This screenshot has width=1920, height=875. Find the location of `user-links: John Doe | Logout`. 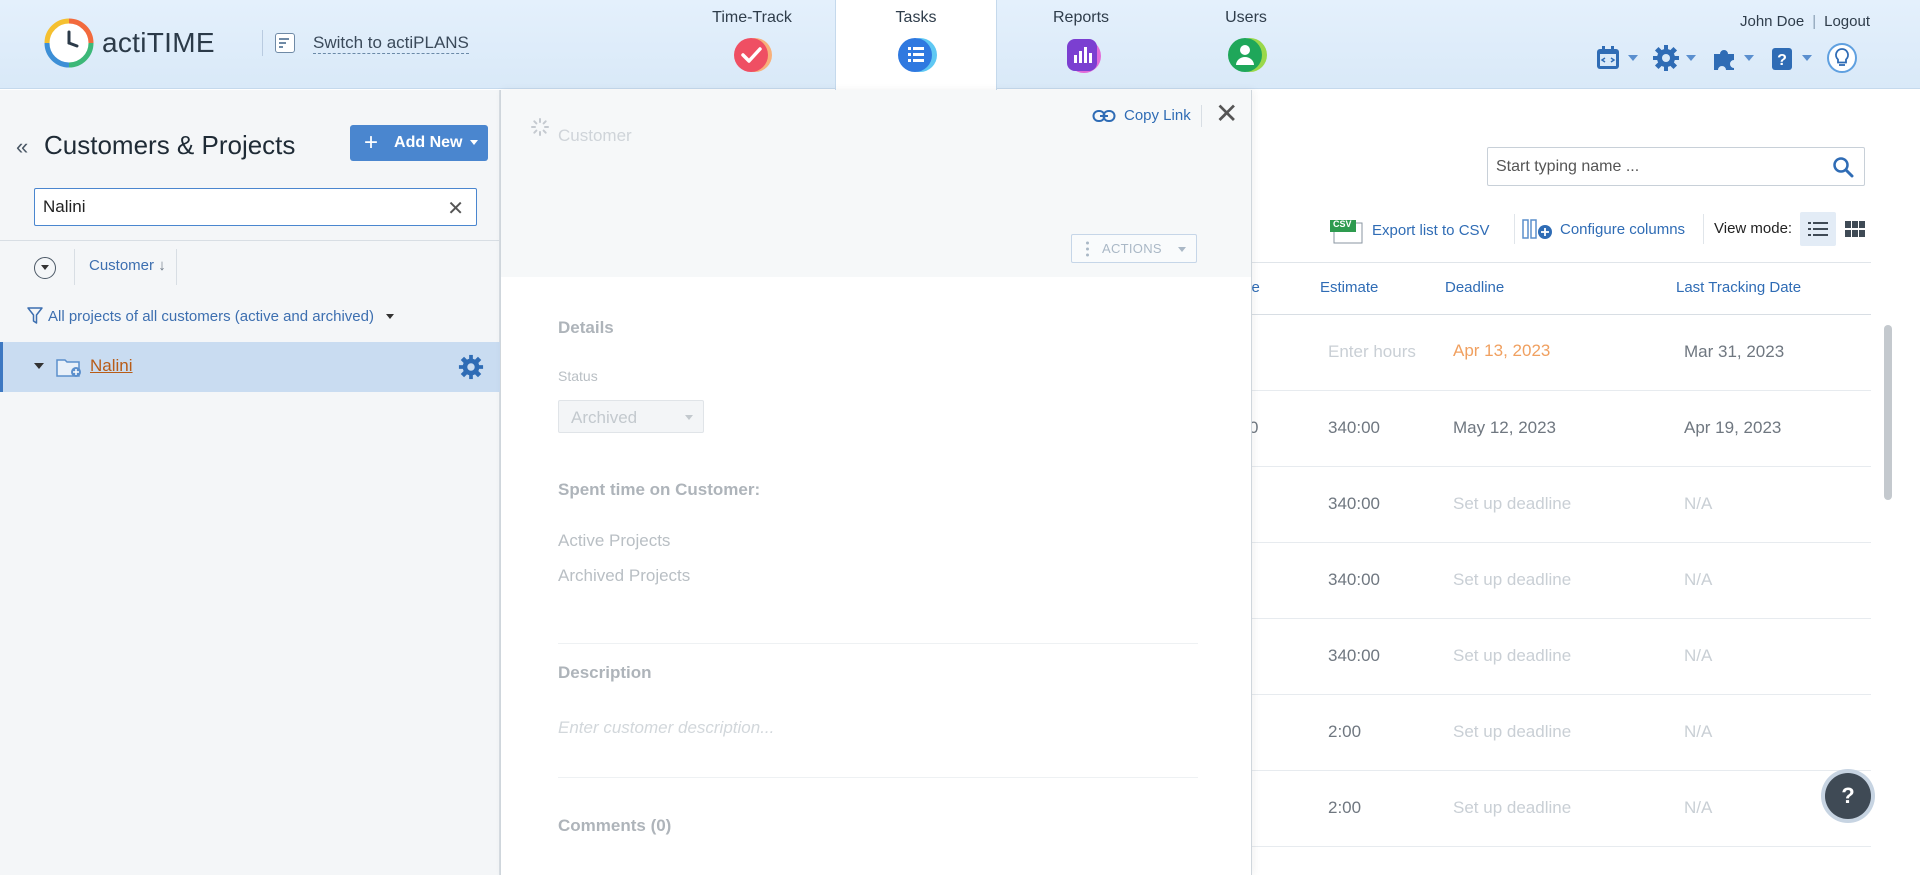

user-links: John Doe | Logout is located at coordinates (1805, 21).